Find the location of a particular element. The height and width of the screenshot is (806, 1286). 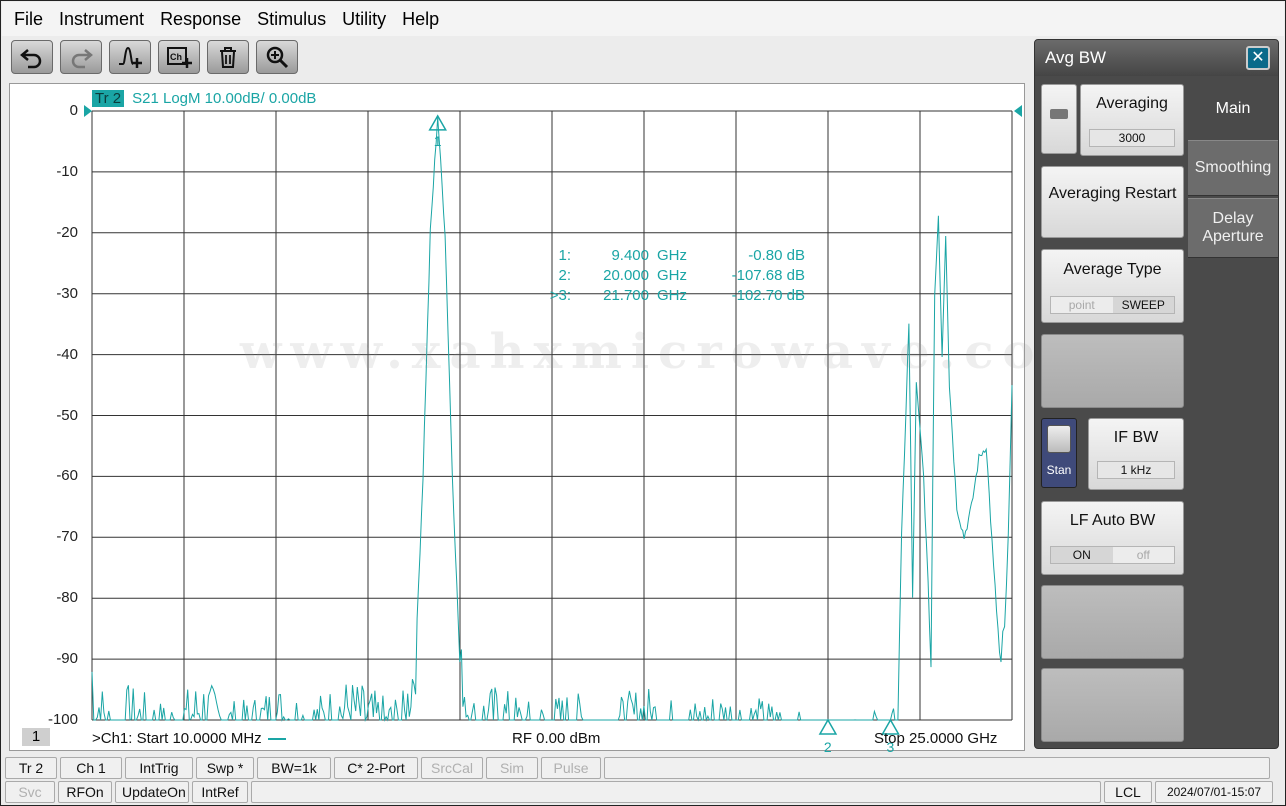

average-type-point: point is located at coordinates (1082, 305).